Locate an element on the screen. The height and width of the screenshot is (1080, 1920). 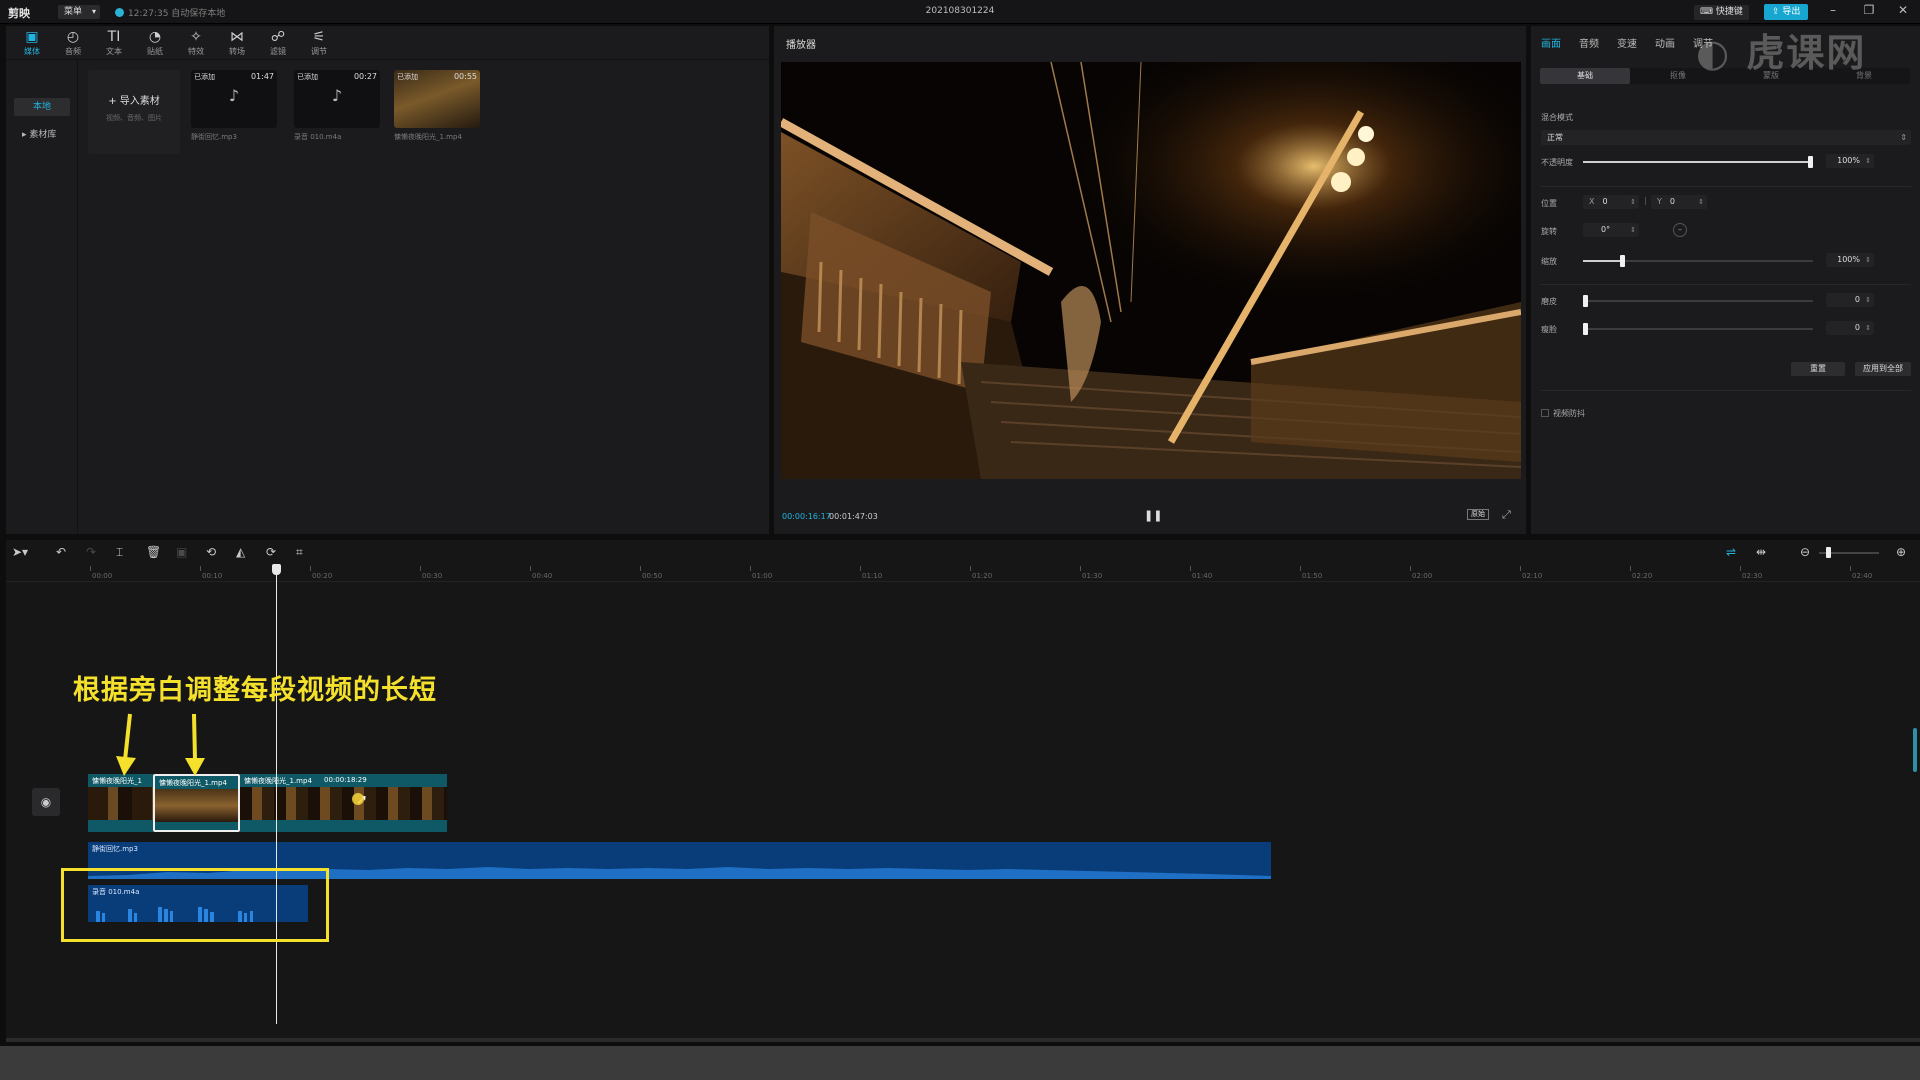
shortcut-button: ⌨ 快捷键 is located at coordinates (1721, 12).